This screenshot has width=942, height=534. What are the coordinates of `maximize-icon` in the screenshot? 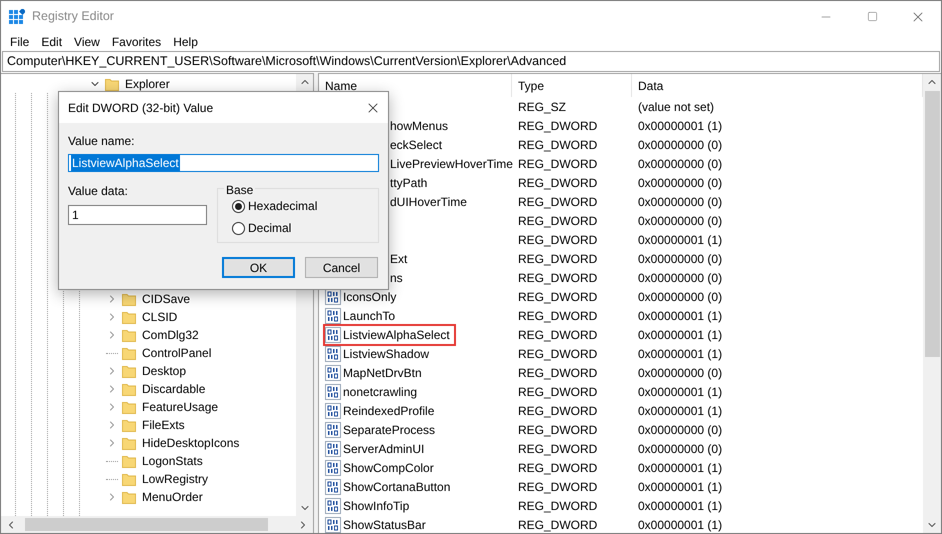 It's located at (872, 16).